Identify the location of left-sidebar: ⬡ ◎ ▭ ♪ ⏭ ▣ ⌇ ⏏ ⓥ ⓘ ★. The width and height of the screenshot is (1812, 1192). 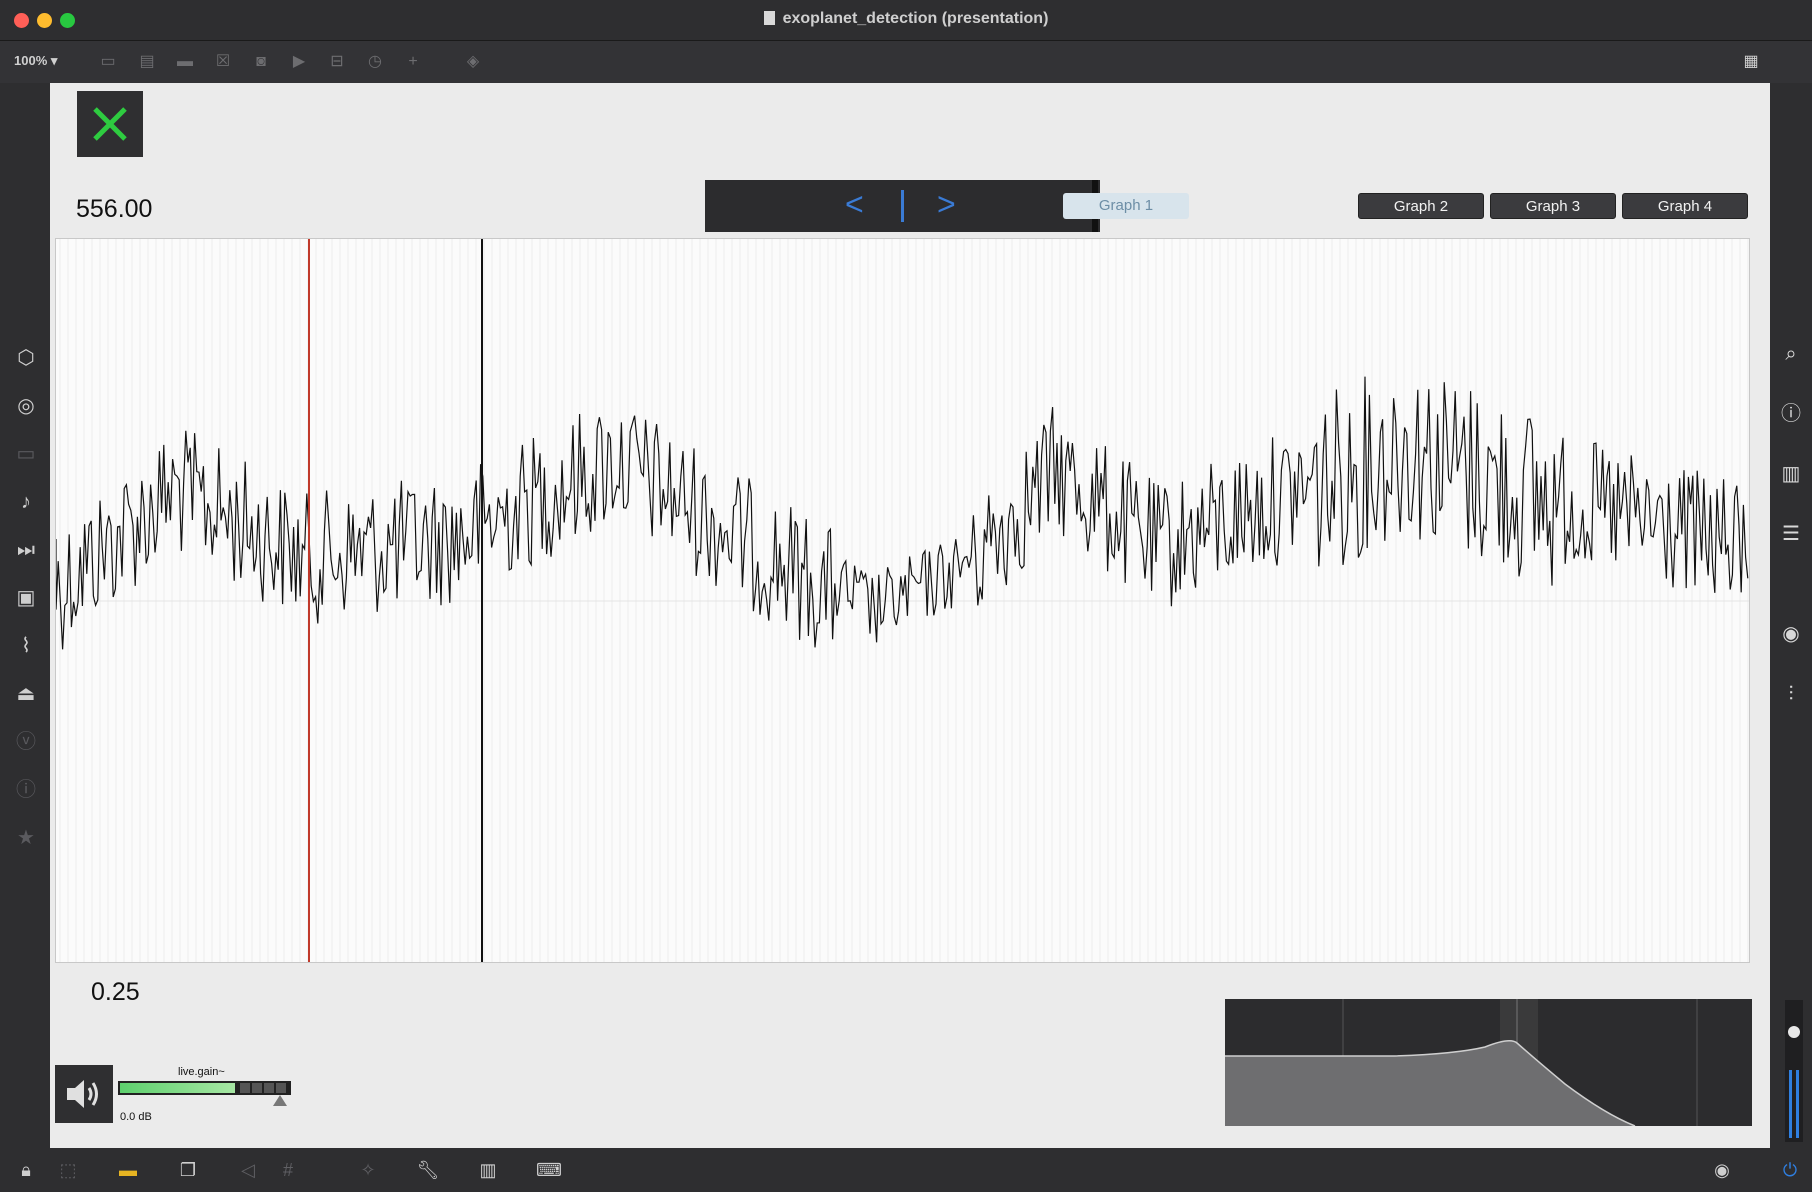
(25, 615).